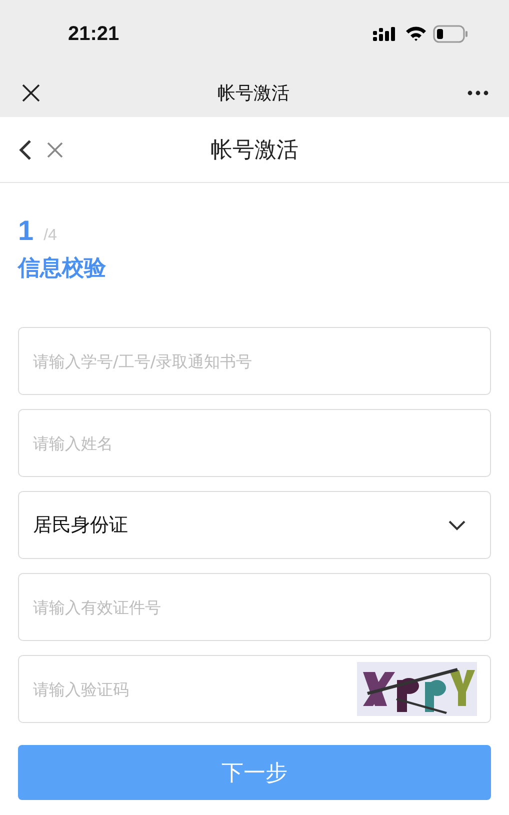 Image resolution: width=509 pixels, height=815 pixels. What do you see at coordinates (451, 34) in the screenshot?
I see `battery-icon` at bounding box center [451, 34].